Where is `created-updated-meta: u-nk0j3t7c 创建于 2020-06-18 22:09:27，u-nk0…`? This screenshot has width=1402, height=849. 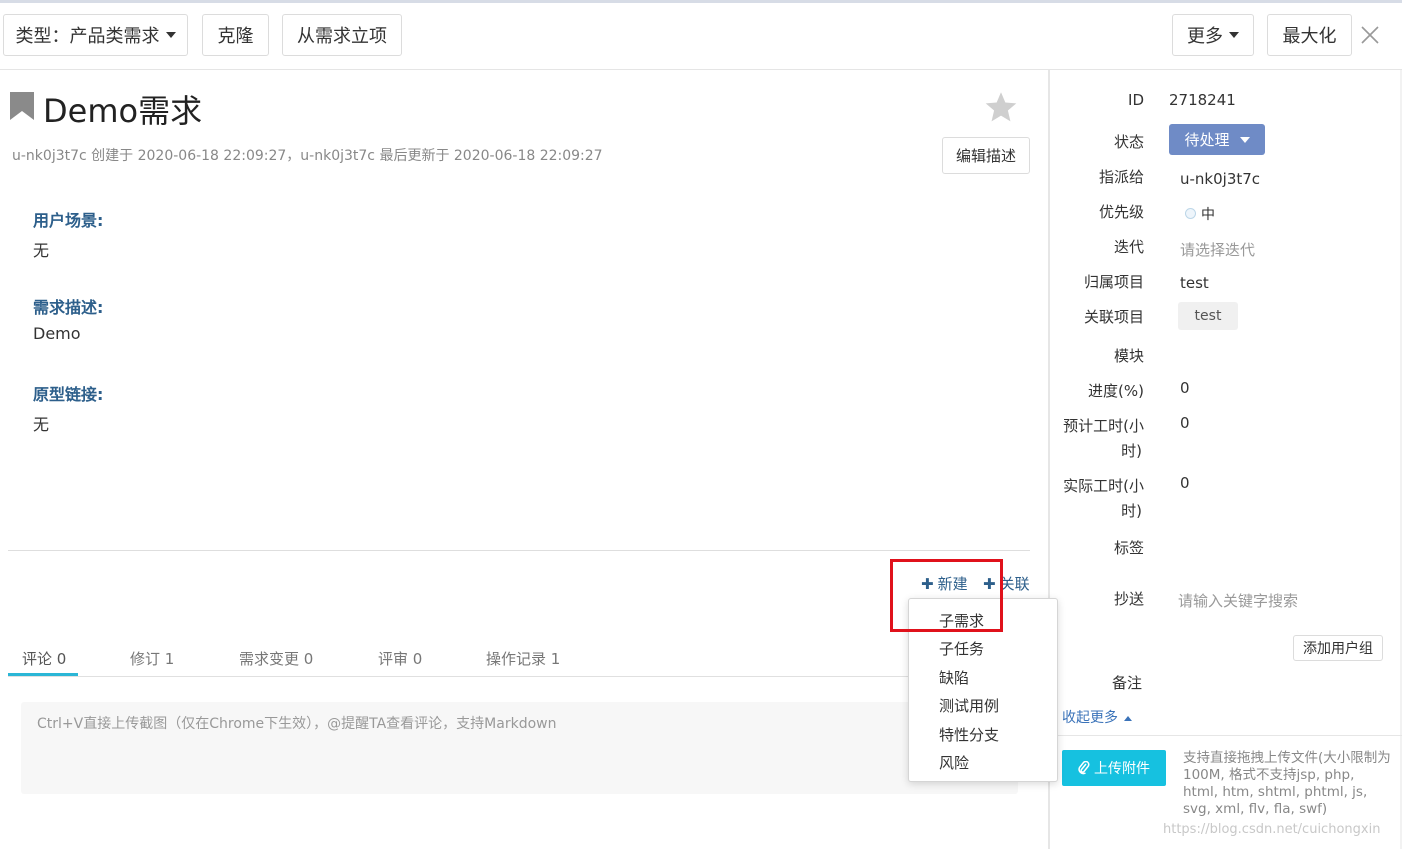
created-updated-meta: u-nk0j3t7c 创建于 2020-06-18 22:09:27，u-nk0… is located at coordinates (307, 156).